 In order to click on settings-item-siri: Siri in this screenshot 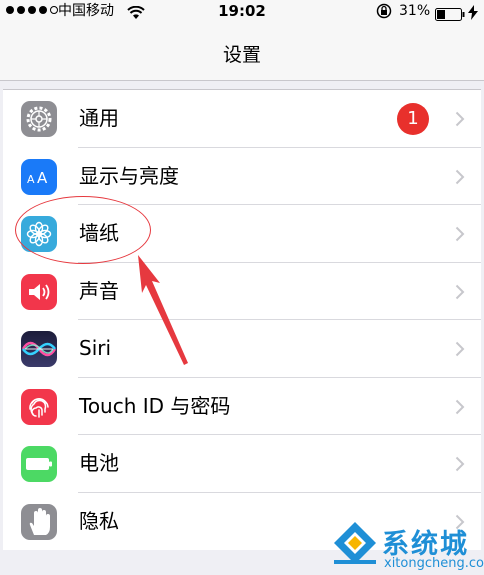, I will do `click(242, 349)`.